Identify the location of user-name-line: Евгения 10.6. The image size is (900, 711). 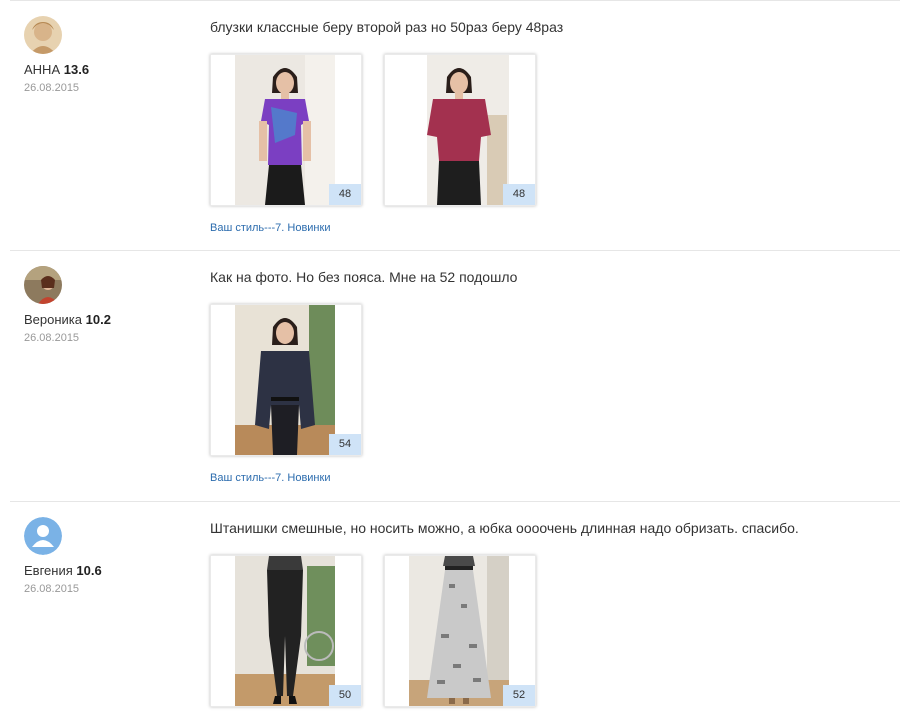
(99, 570).